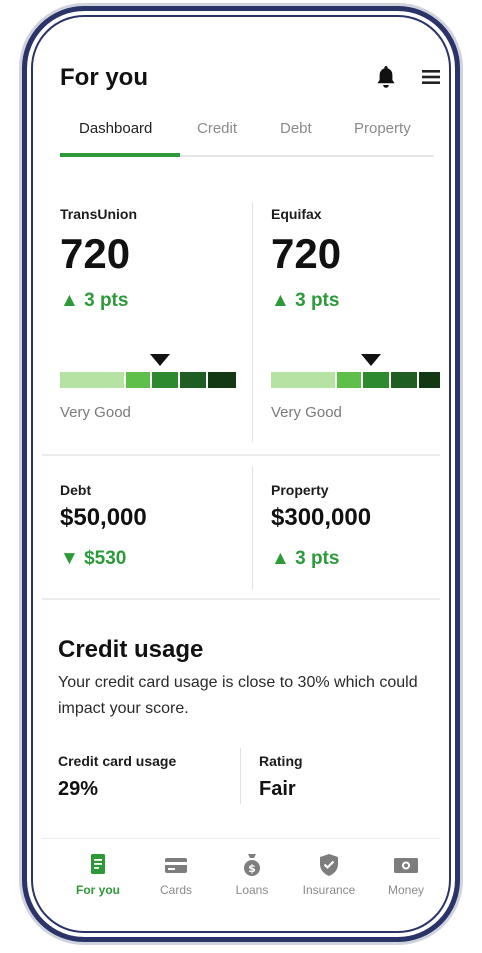 The height and width of the screenshot is (953, 482). Describe the element at coordinates (403, 875) in the screenshot. I see `nav-money: Money` at that location.